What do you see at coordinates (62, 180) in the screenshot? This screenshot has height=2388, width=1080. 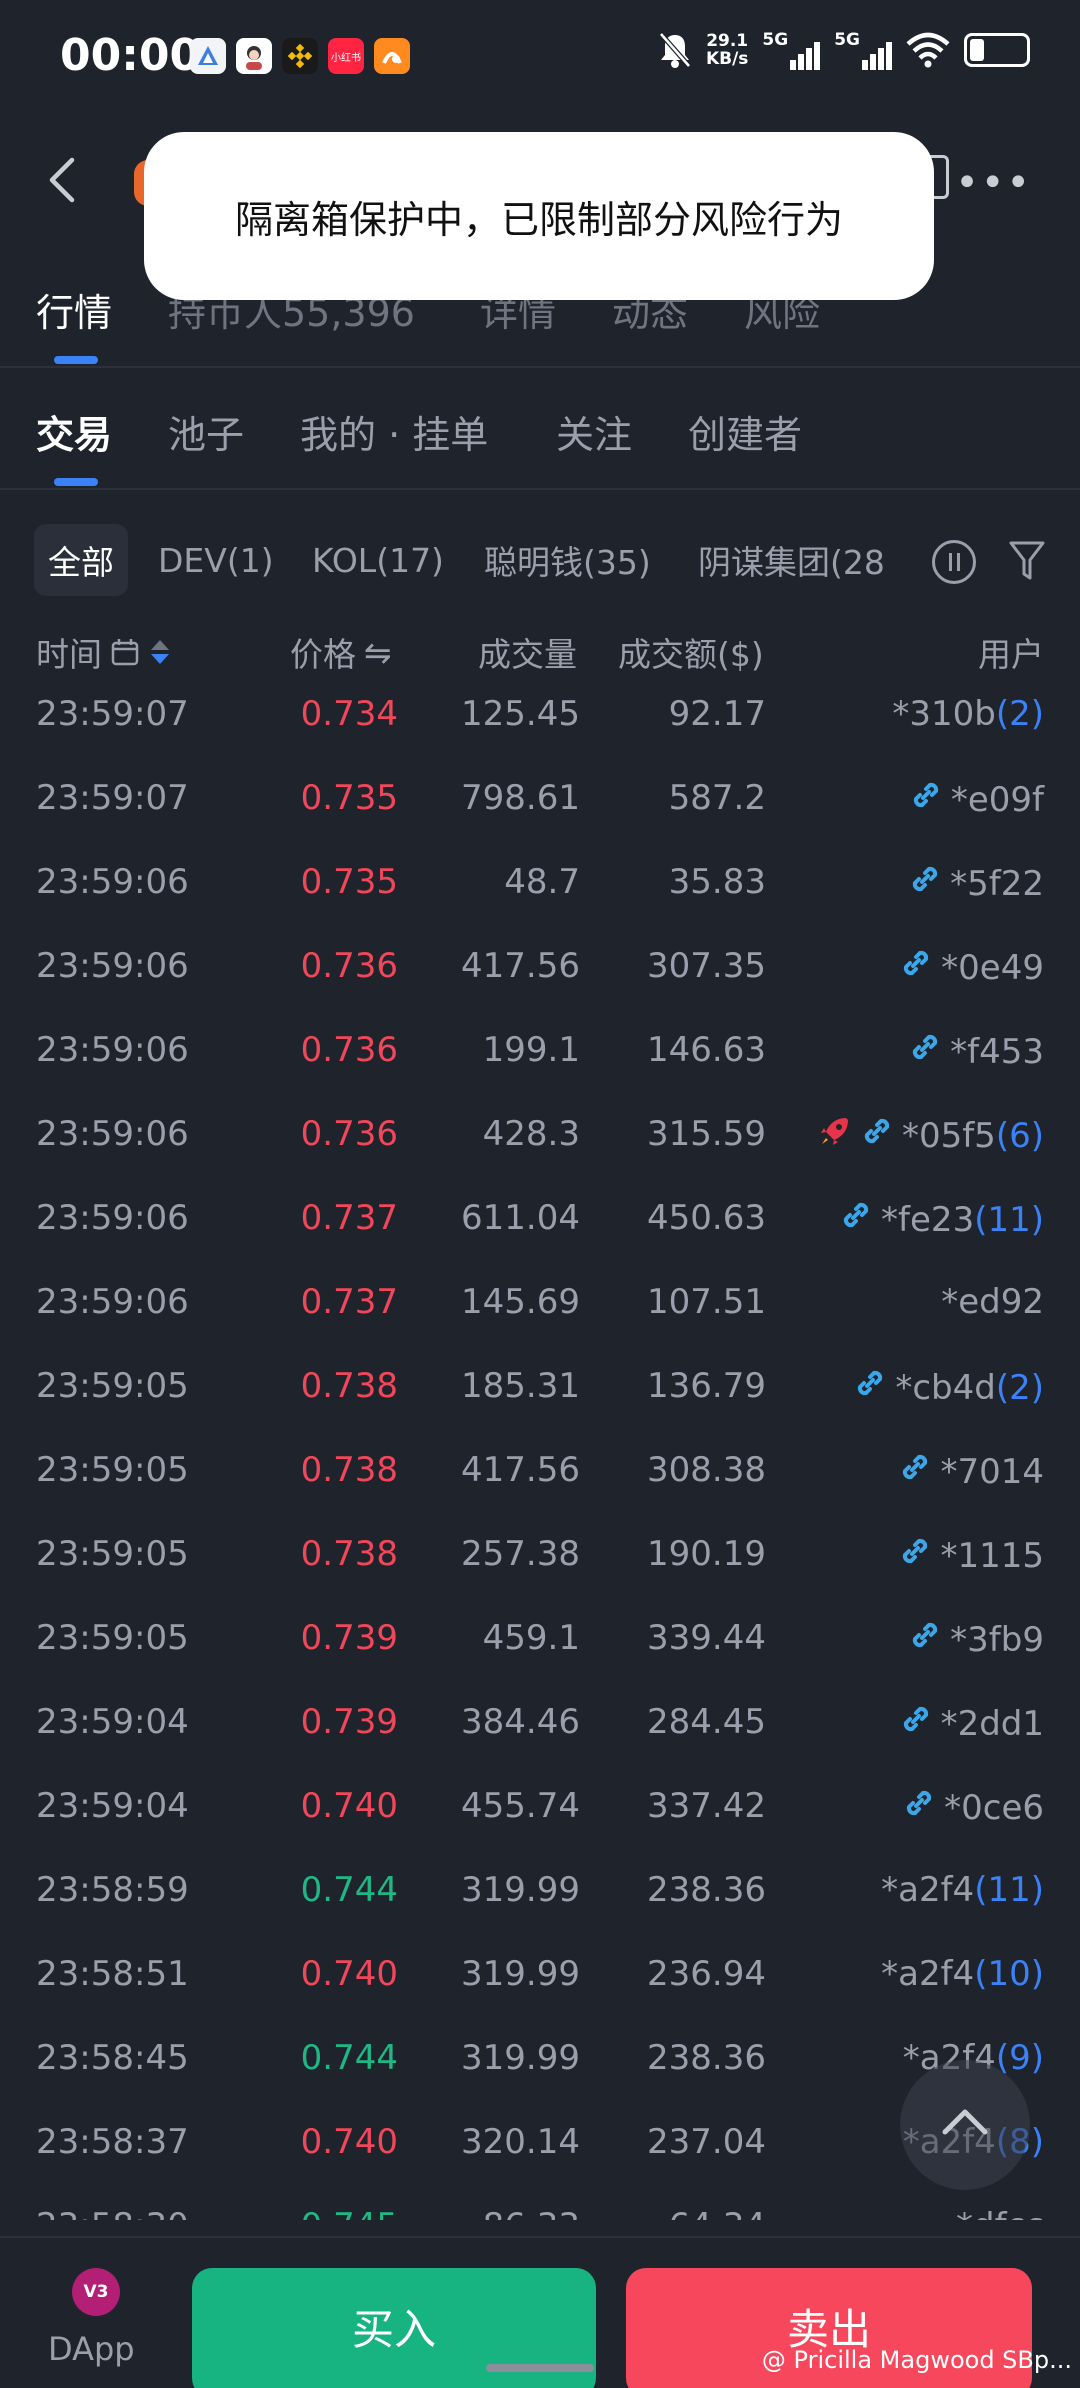 I see `back-arrow-icon` at bounding box center [62, 180].